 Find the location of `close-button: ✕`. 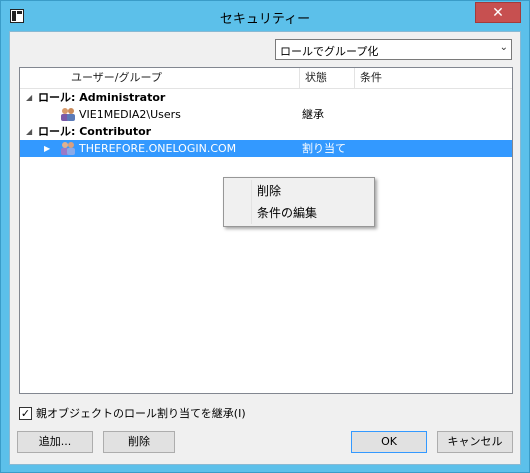

close-button: ✕ is located at coordinates (498, 12).